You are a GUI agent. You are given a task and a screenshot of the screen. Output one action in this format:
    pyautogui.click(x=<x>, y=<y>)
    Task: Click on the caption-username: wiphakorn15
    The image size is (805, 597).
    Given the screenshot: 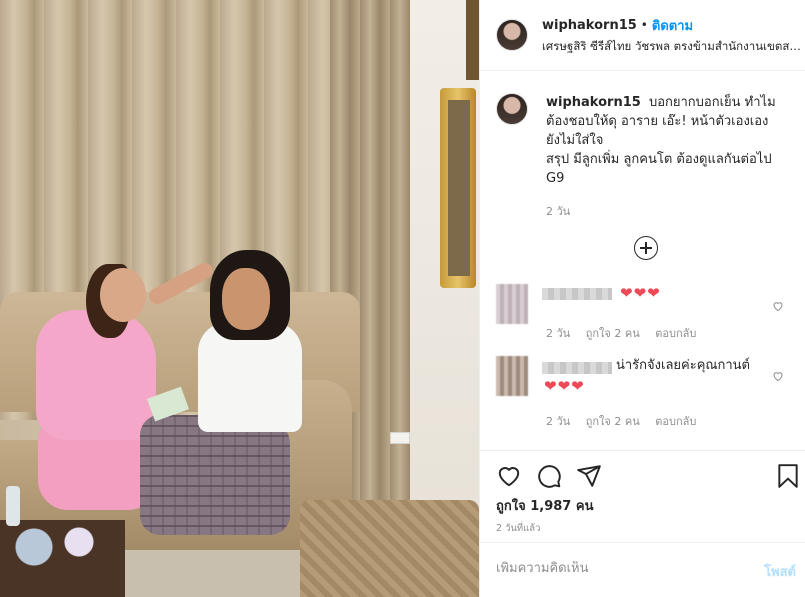 What is the action you would take?
    pyautogui.click(x=593, y=102)
    